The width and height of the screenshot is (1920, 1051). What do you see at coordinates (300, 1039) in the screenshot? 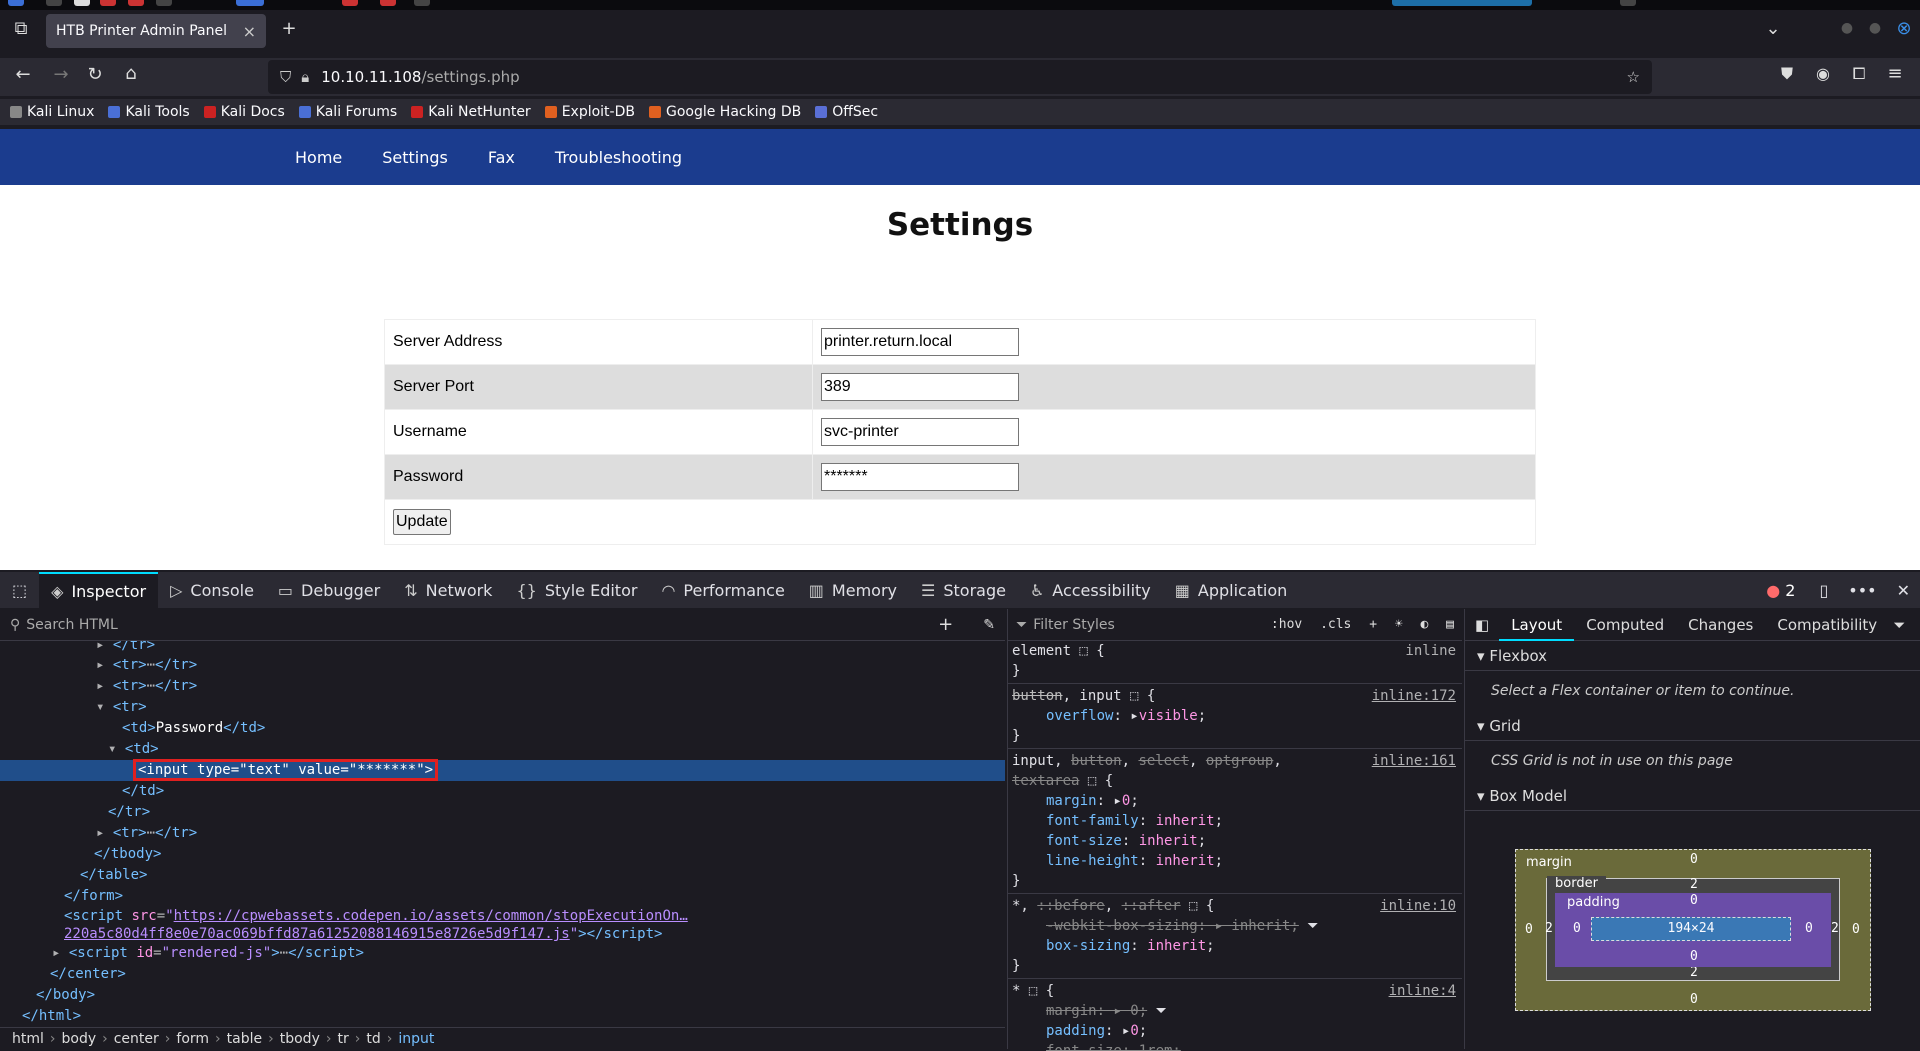
I see `breadcrumb-tbody: tbody` at bounding box center [300, 1039].